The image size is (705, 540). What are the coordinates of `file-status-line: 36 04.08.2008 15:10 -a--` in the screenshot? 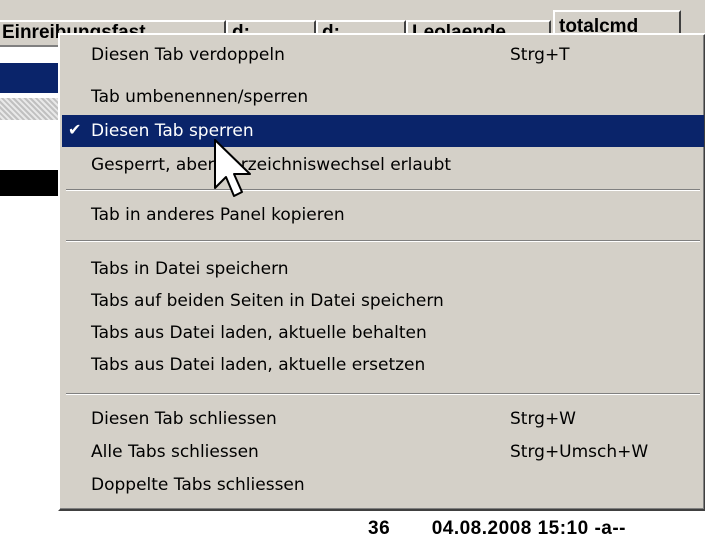 It's located at (497, 529).